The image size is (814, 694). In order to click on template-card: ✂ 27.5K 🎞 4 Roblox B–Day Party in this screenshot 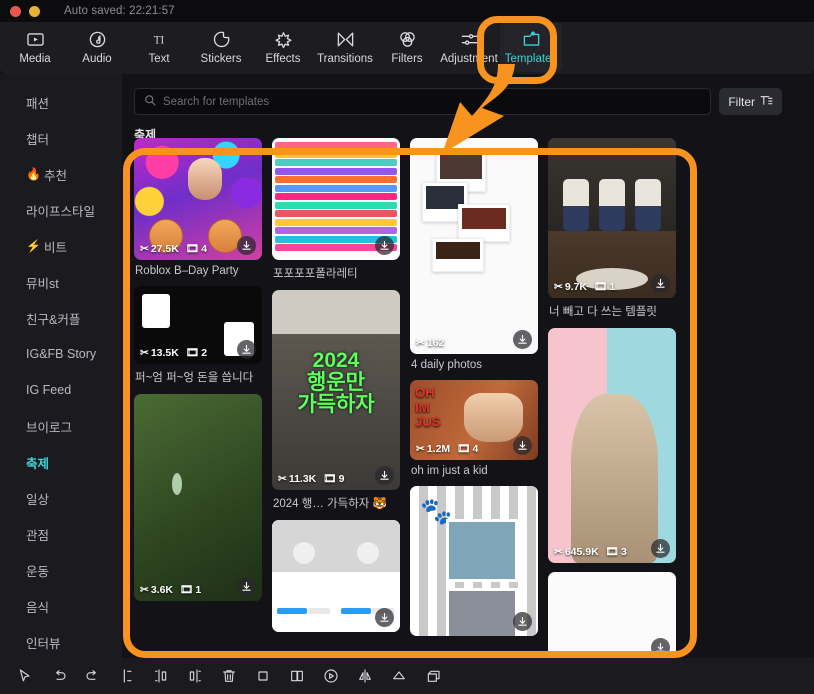, I will do `click(198, 207)`.